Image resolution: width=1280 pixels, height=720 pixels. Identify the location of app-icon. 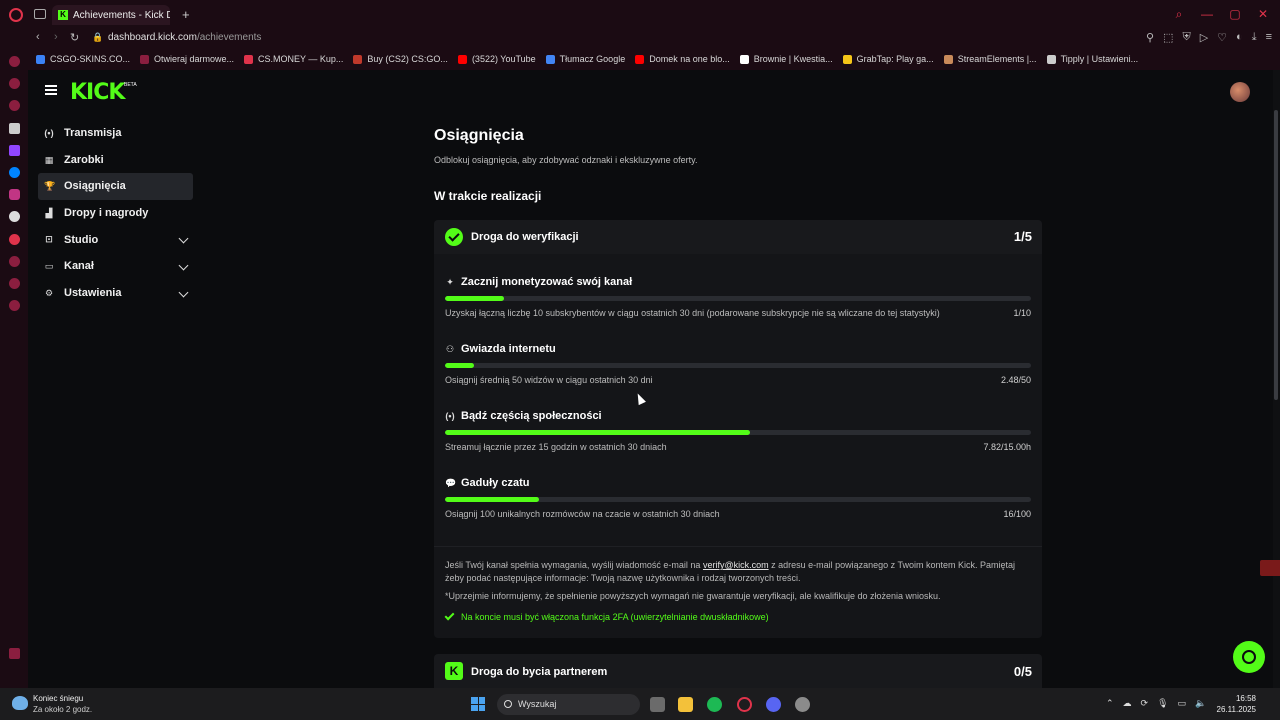
(802, 704).